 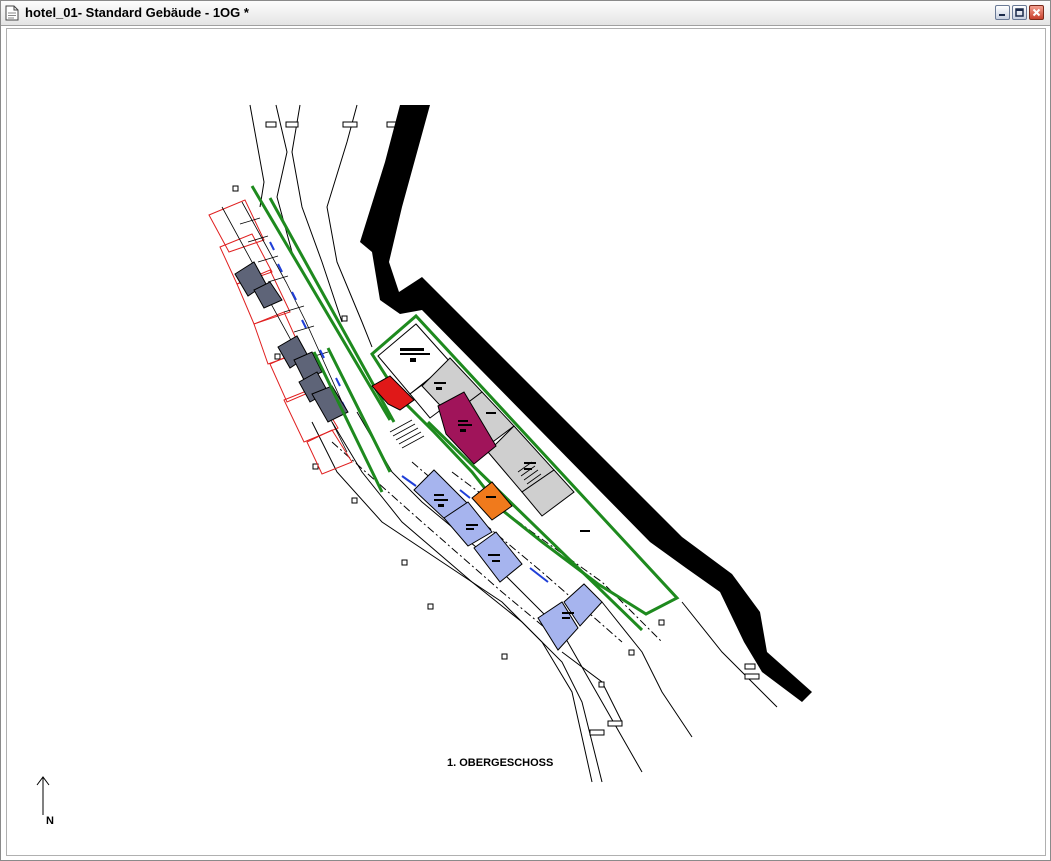 I want to click on north-arrow-icon, so click(x=43, y=795).